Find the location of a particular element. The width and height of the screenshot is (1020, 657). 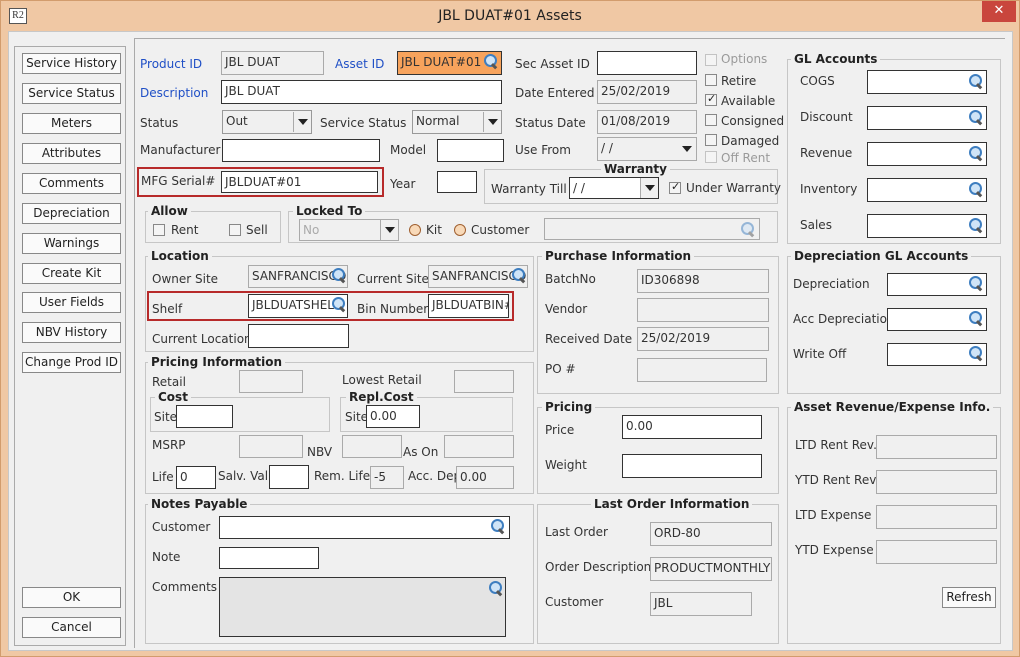

ok-button: OK is located at coordinates (71, 597).